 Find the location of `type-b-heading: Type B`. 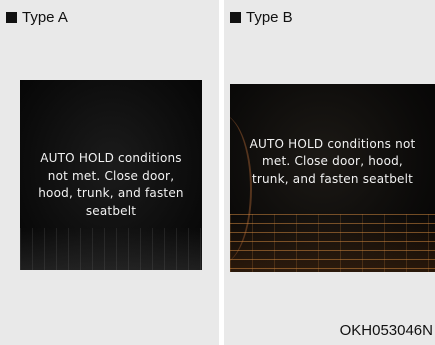

type-b-heading: Type B is located at coordinates (261, 17).